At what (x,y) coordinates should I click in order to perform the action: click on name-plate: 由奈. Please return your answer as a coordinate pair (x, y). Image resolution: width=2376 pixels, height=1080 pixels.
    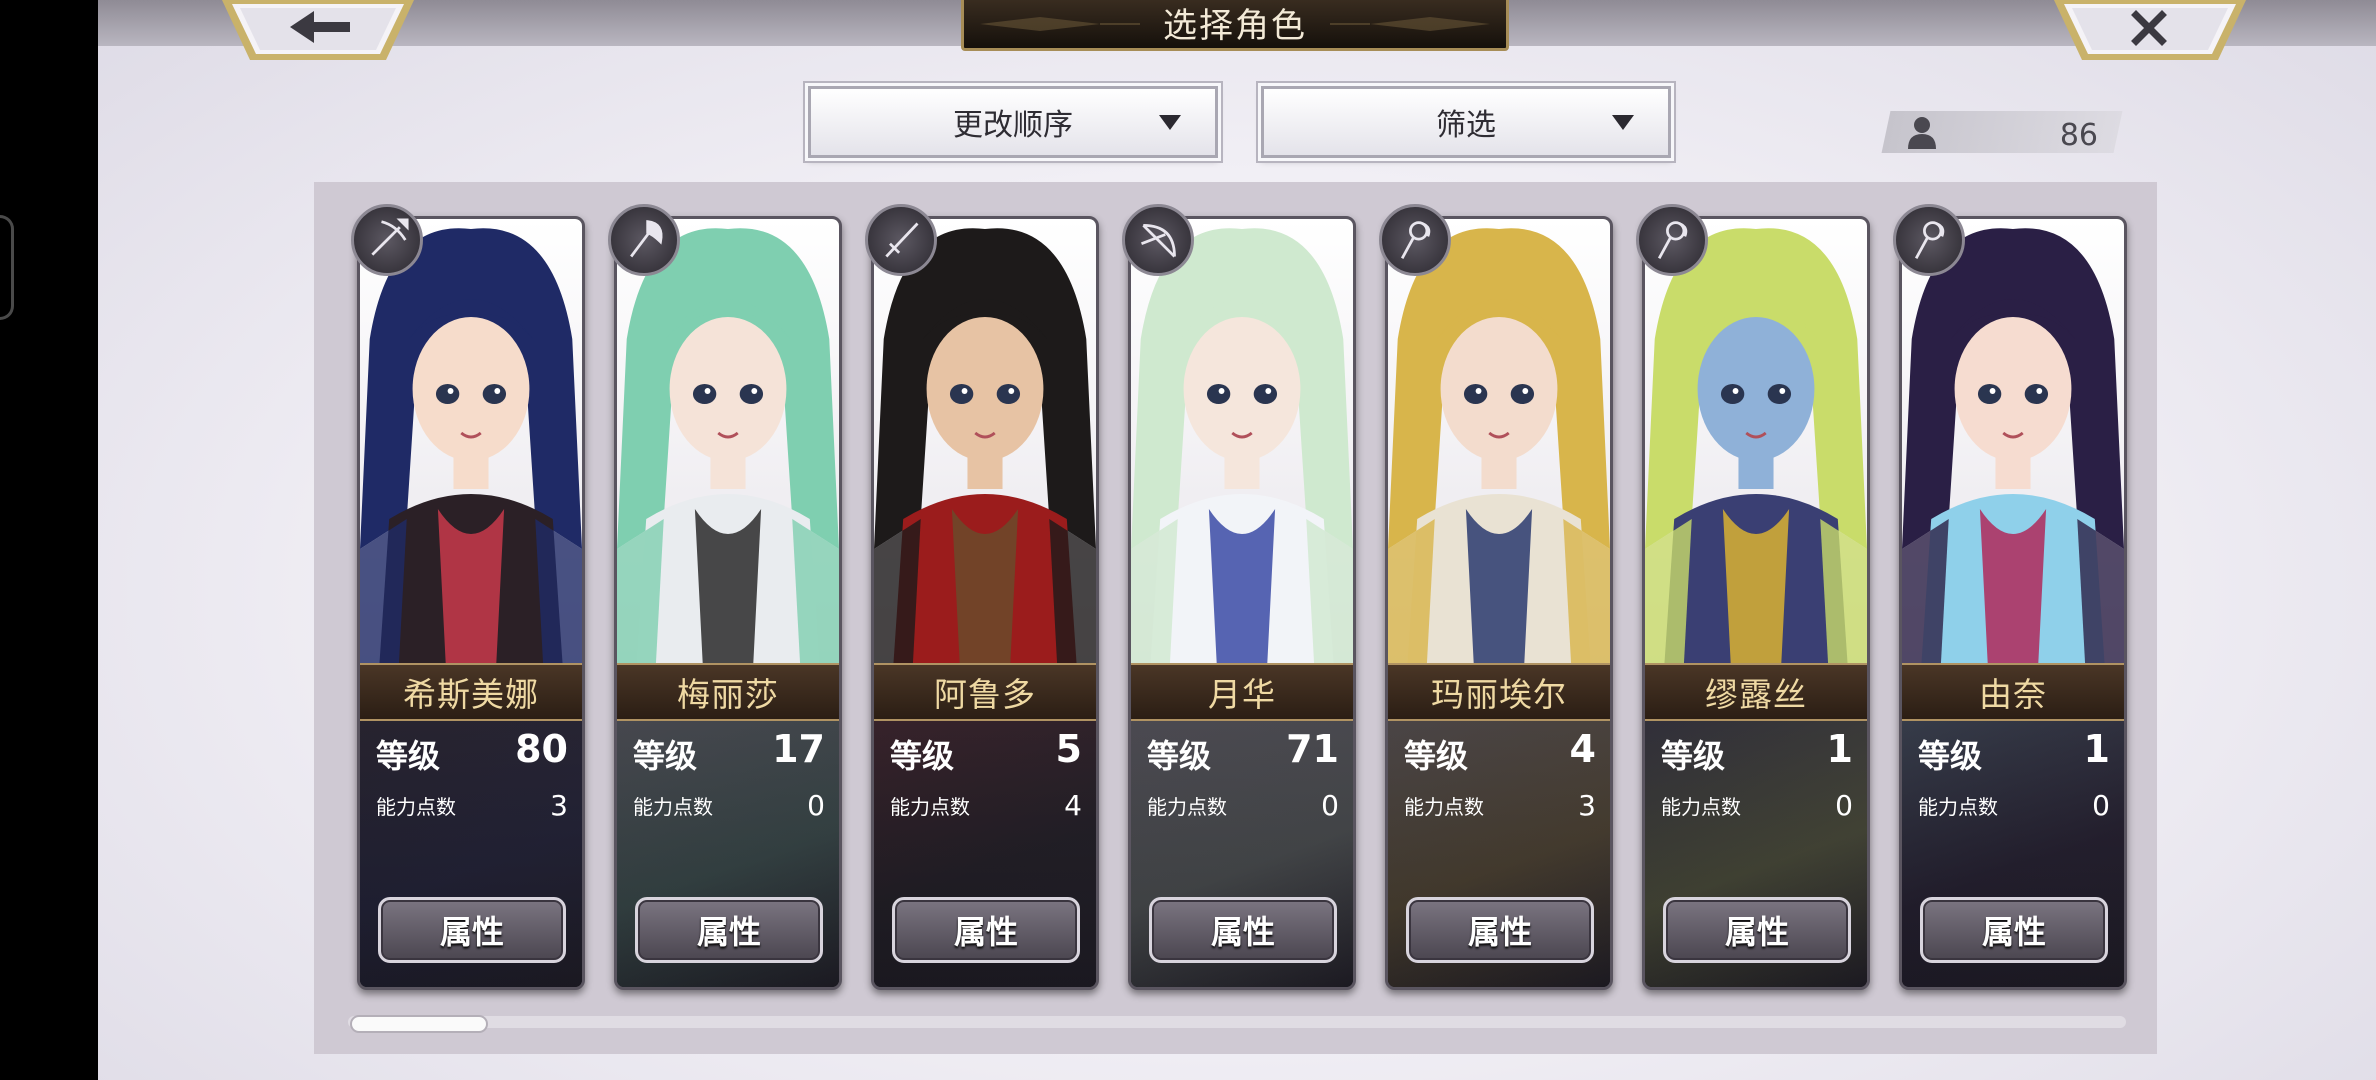
    Looking at the image, I should click on (2013, 692).